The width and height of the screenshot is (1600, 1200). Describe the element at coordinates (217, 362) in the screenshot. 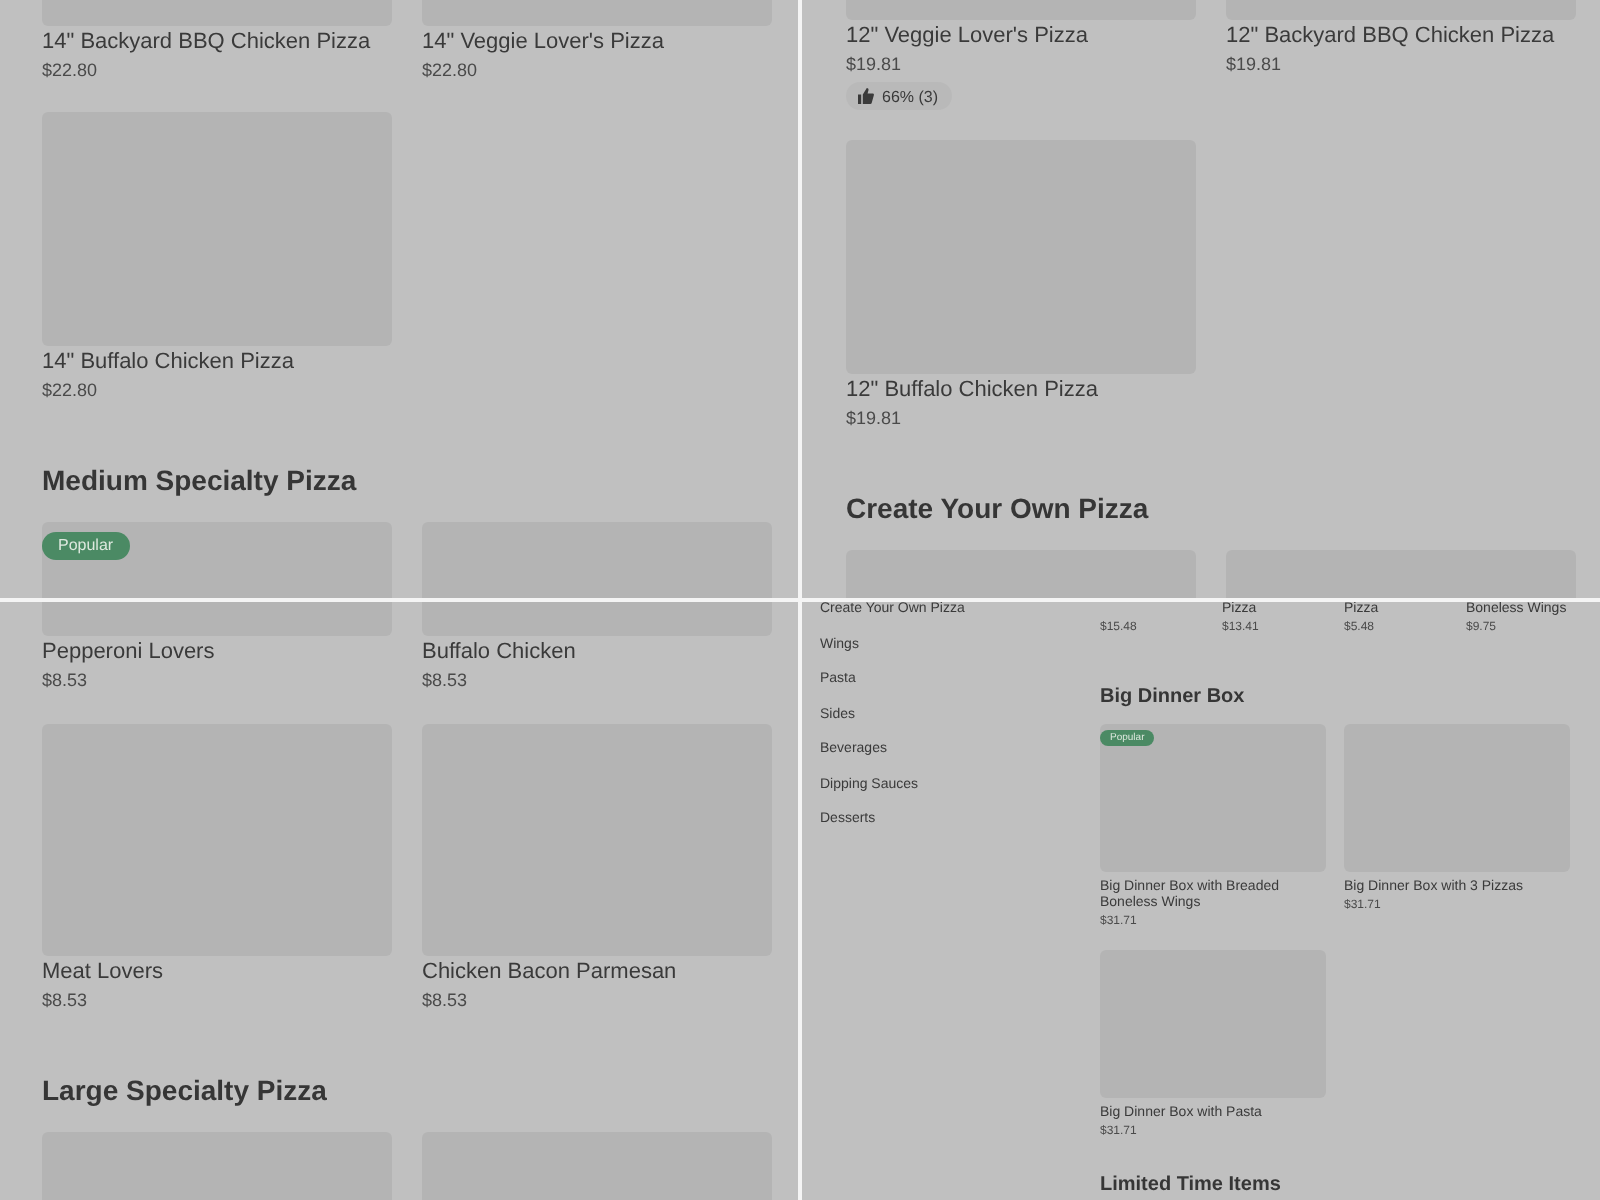

I see `item-name: 14" Buffalo Chicken Pizza` at that location.